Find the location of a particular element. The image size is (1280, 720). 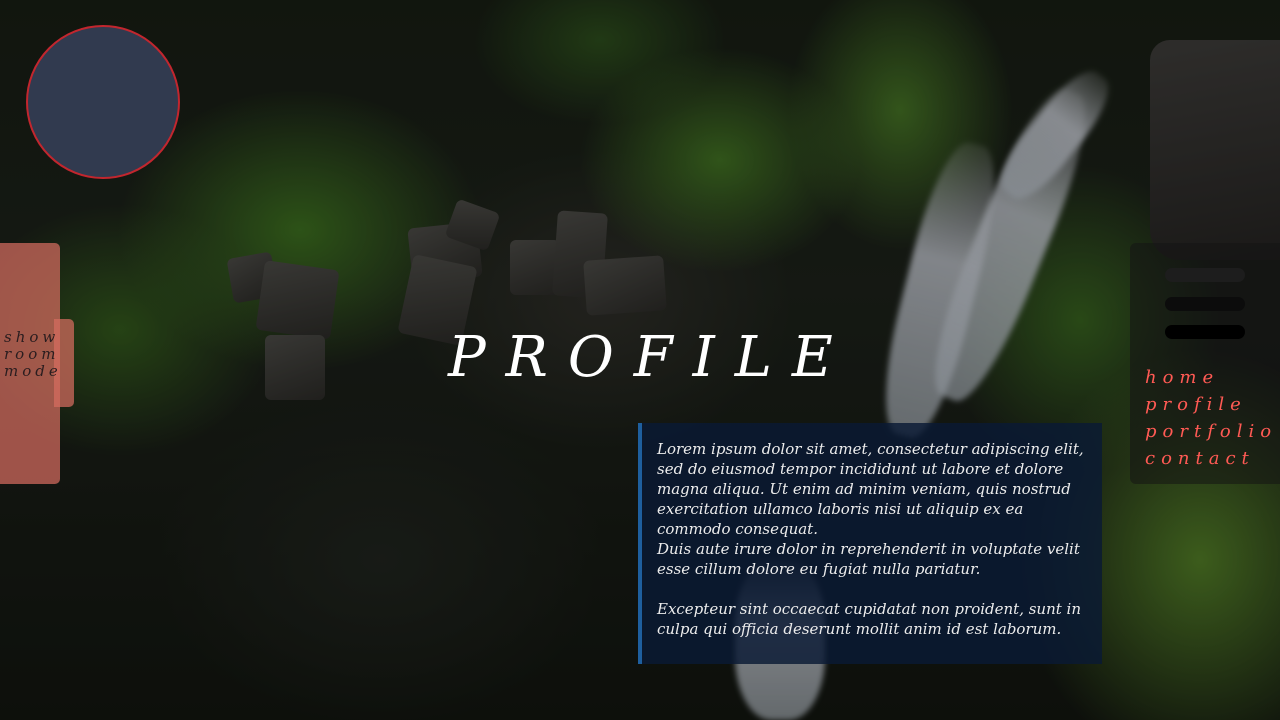

nav-link-portfolio: portfolio is located at coordinates (1211, 431).